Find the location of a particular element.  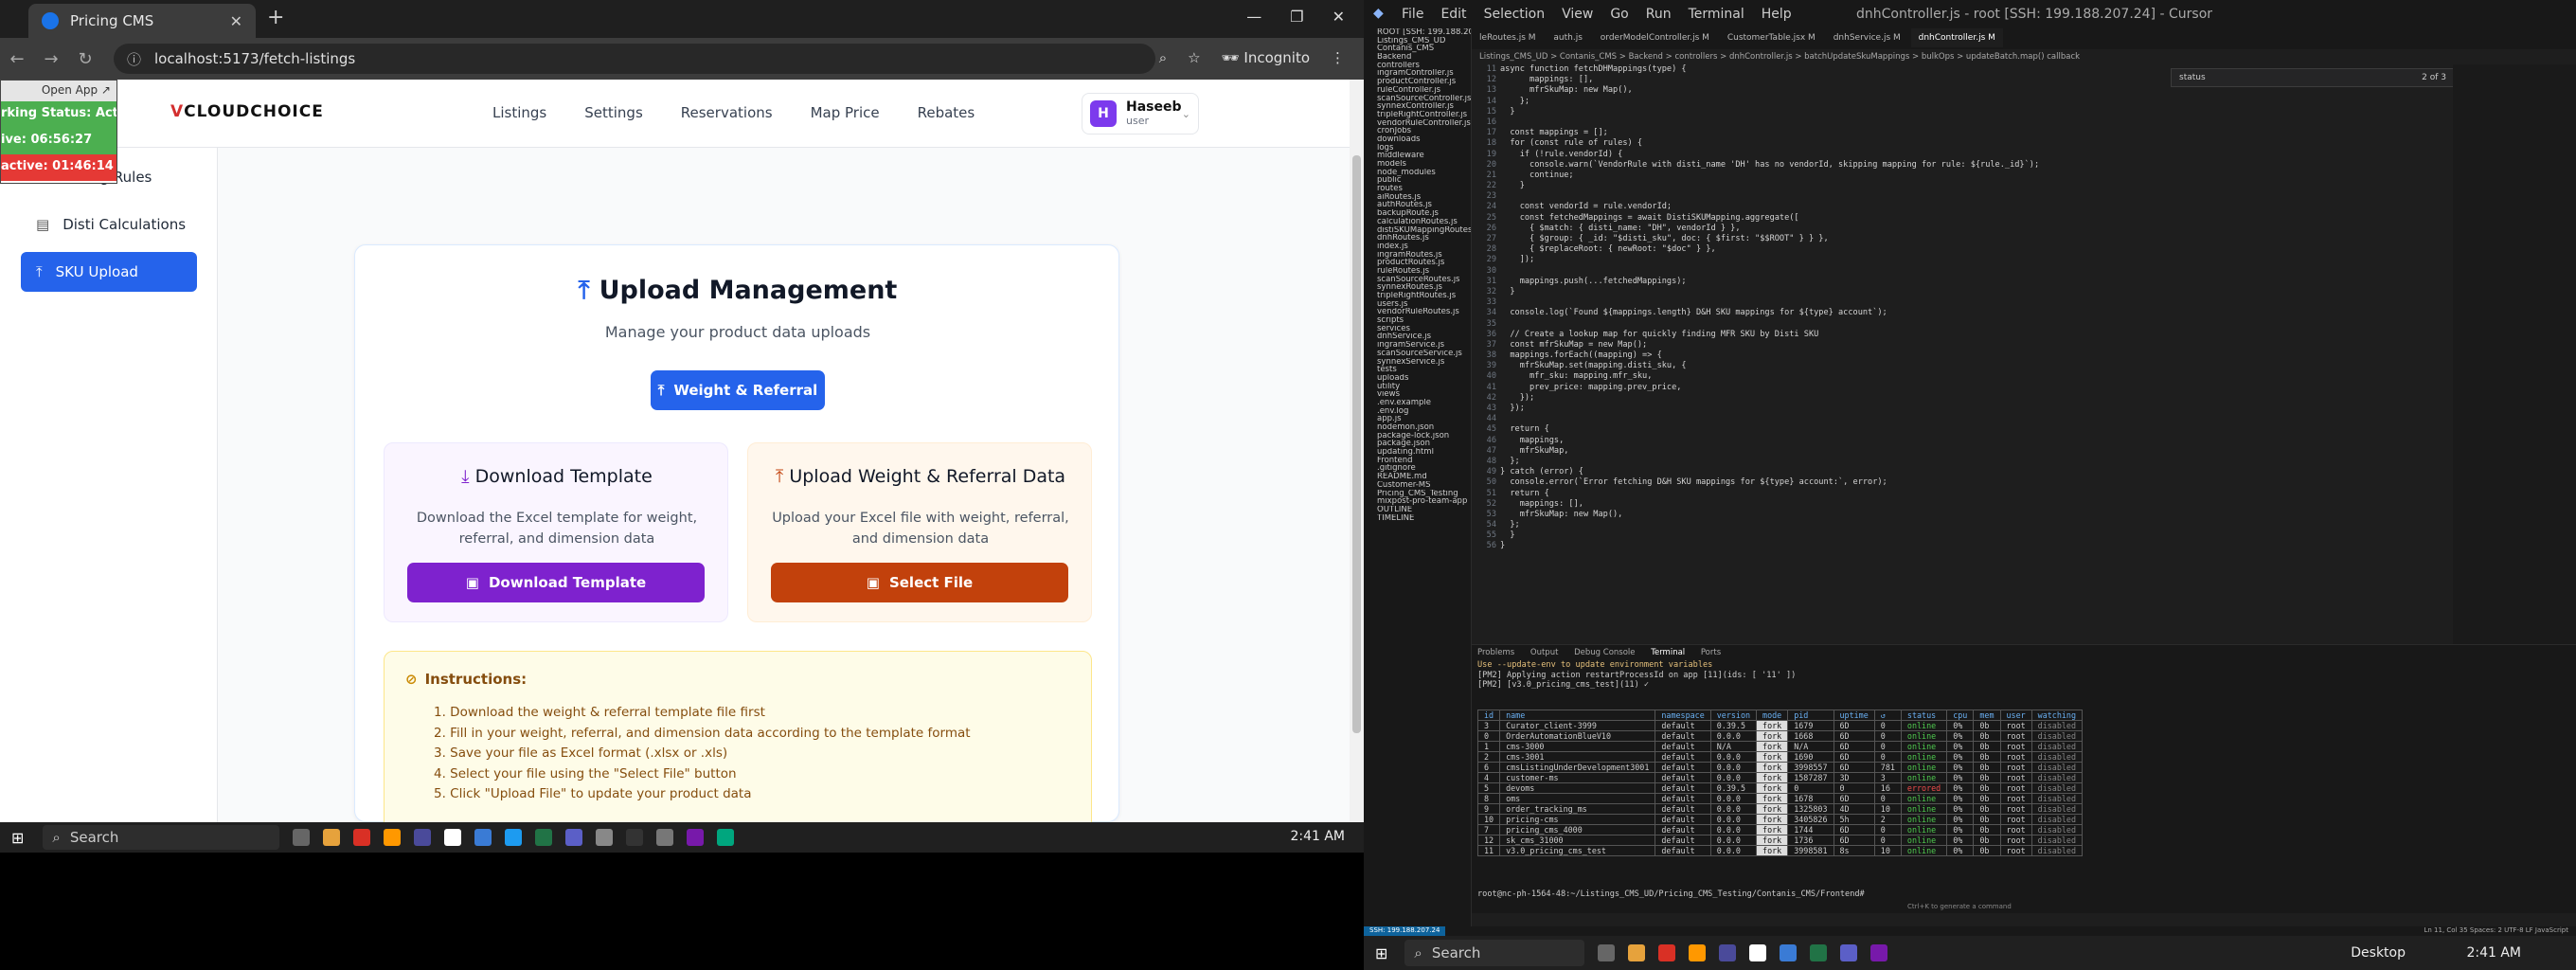

taskbar-clock: 2:41 AM is located at coordinates (2493, 953).